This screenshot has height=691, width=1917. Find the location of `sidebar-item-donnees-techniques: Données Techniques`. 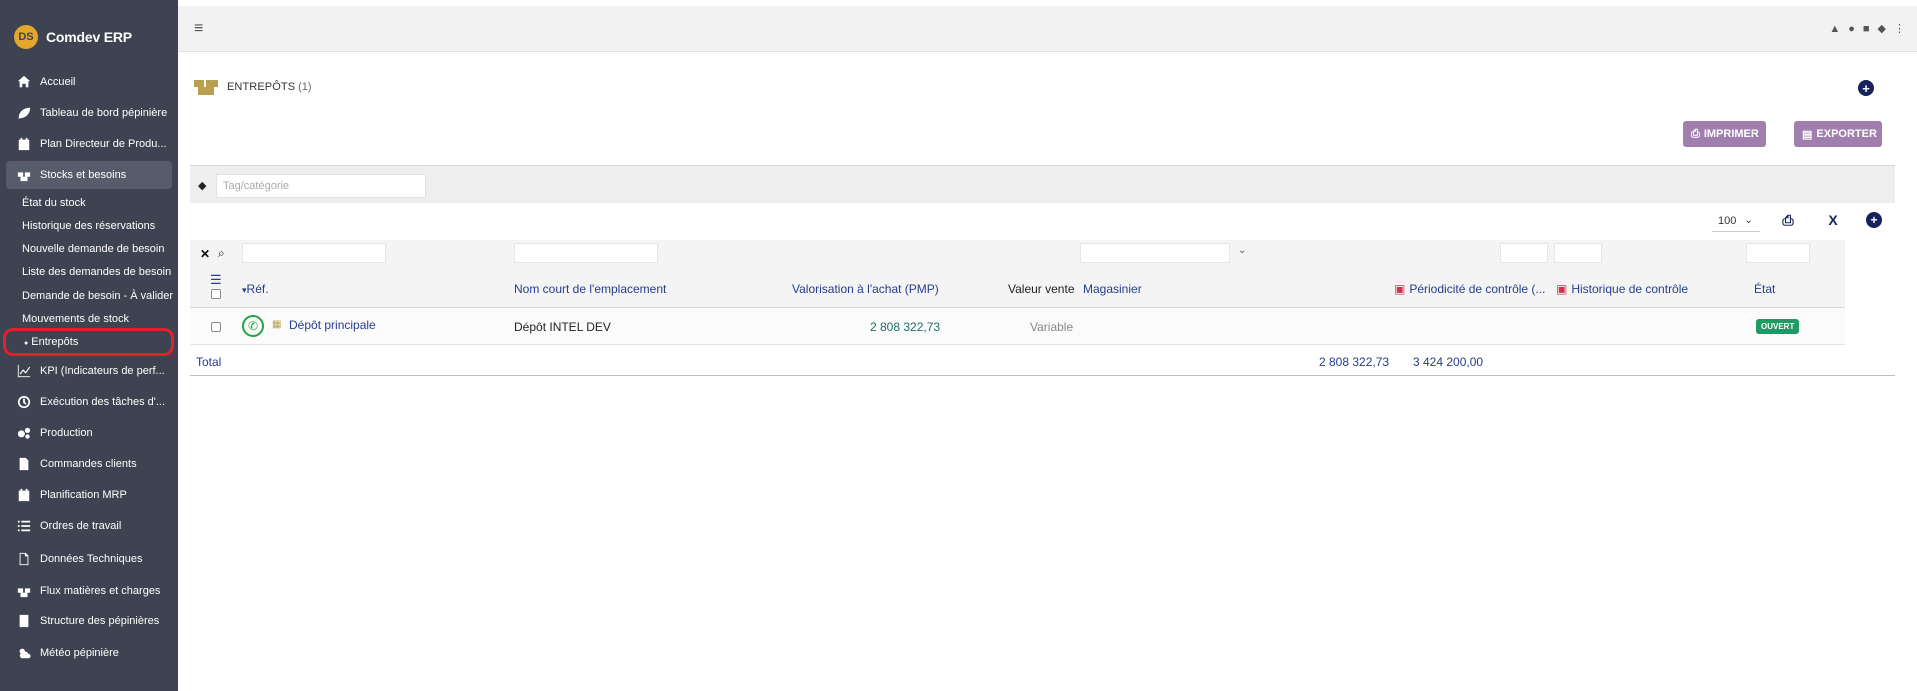

sidebar-item-donnees-techniques: Données Techniques is located at coordinates (89, 559).